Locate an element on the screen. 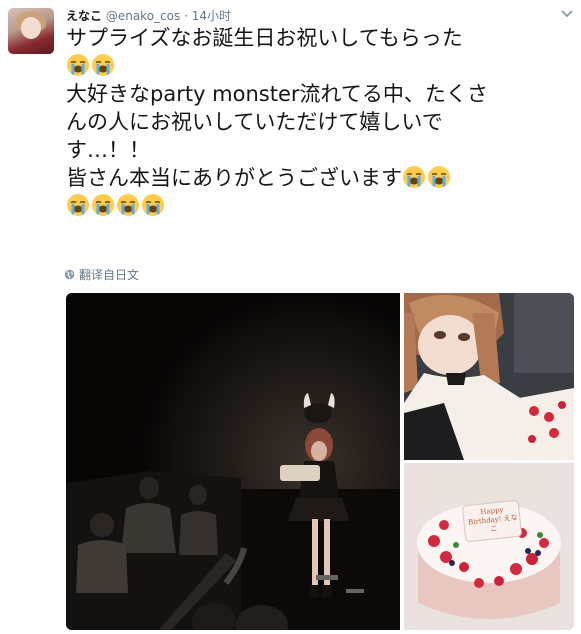 Image resolution: width=581 pixels, height=634 pixels. chevron-down-icon is located at coordinates (567, 13).